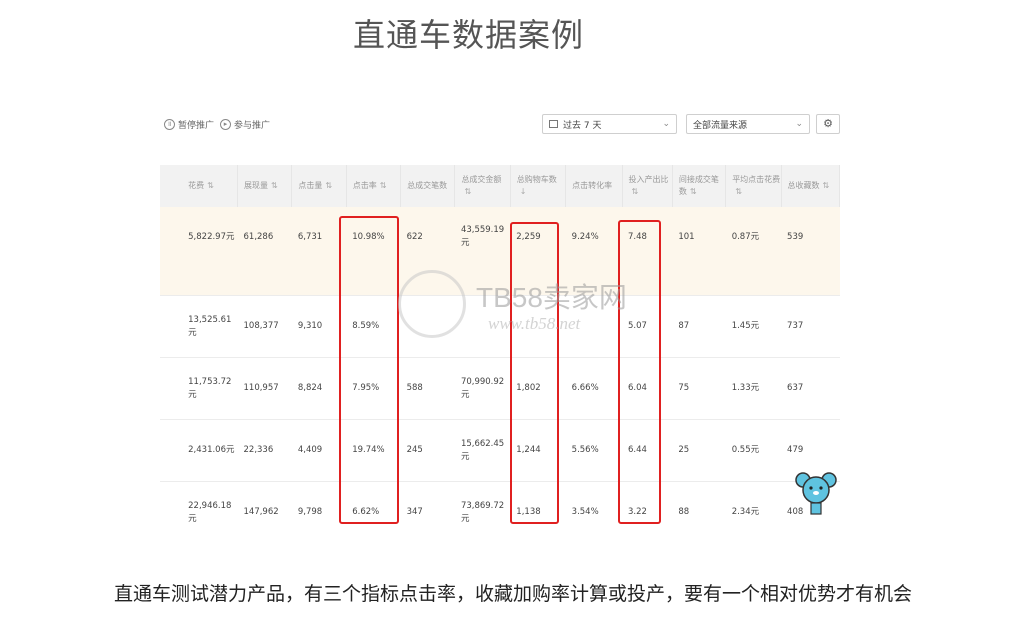 Image resolution: width=1026 pixels, height=626 pixels. I want to click on mascot-chat-icon, so click(816, 491).